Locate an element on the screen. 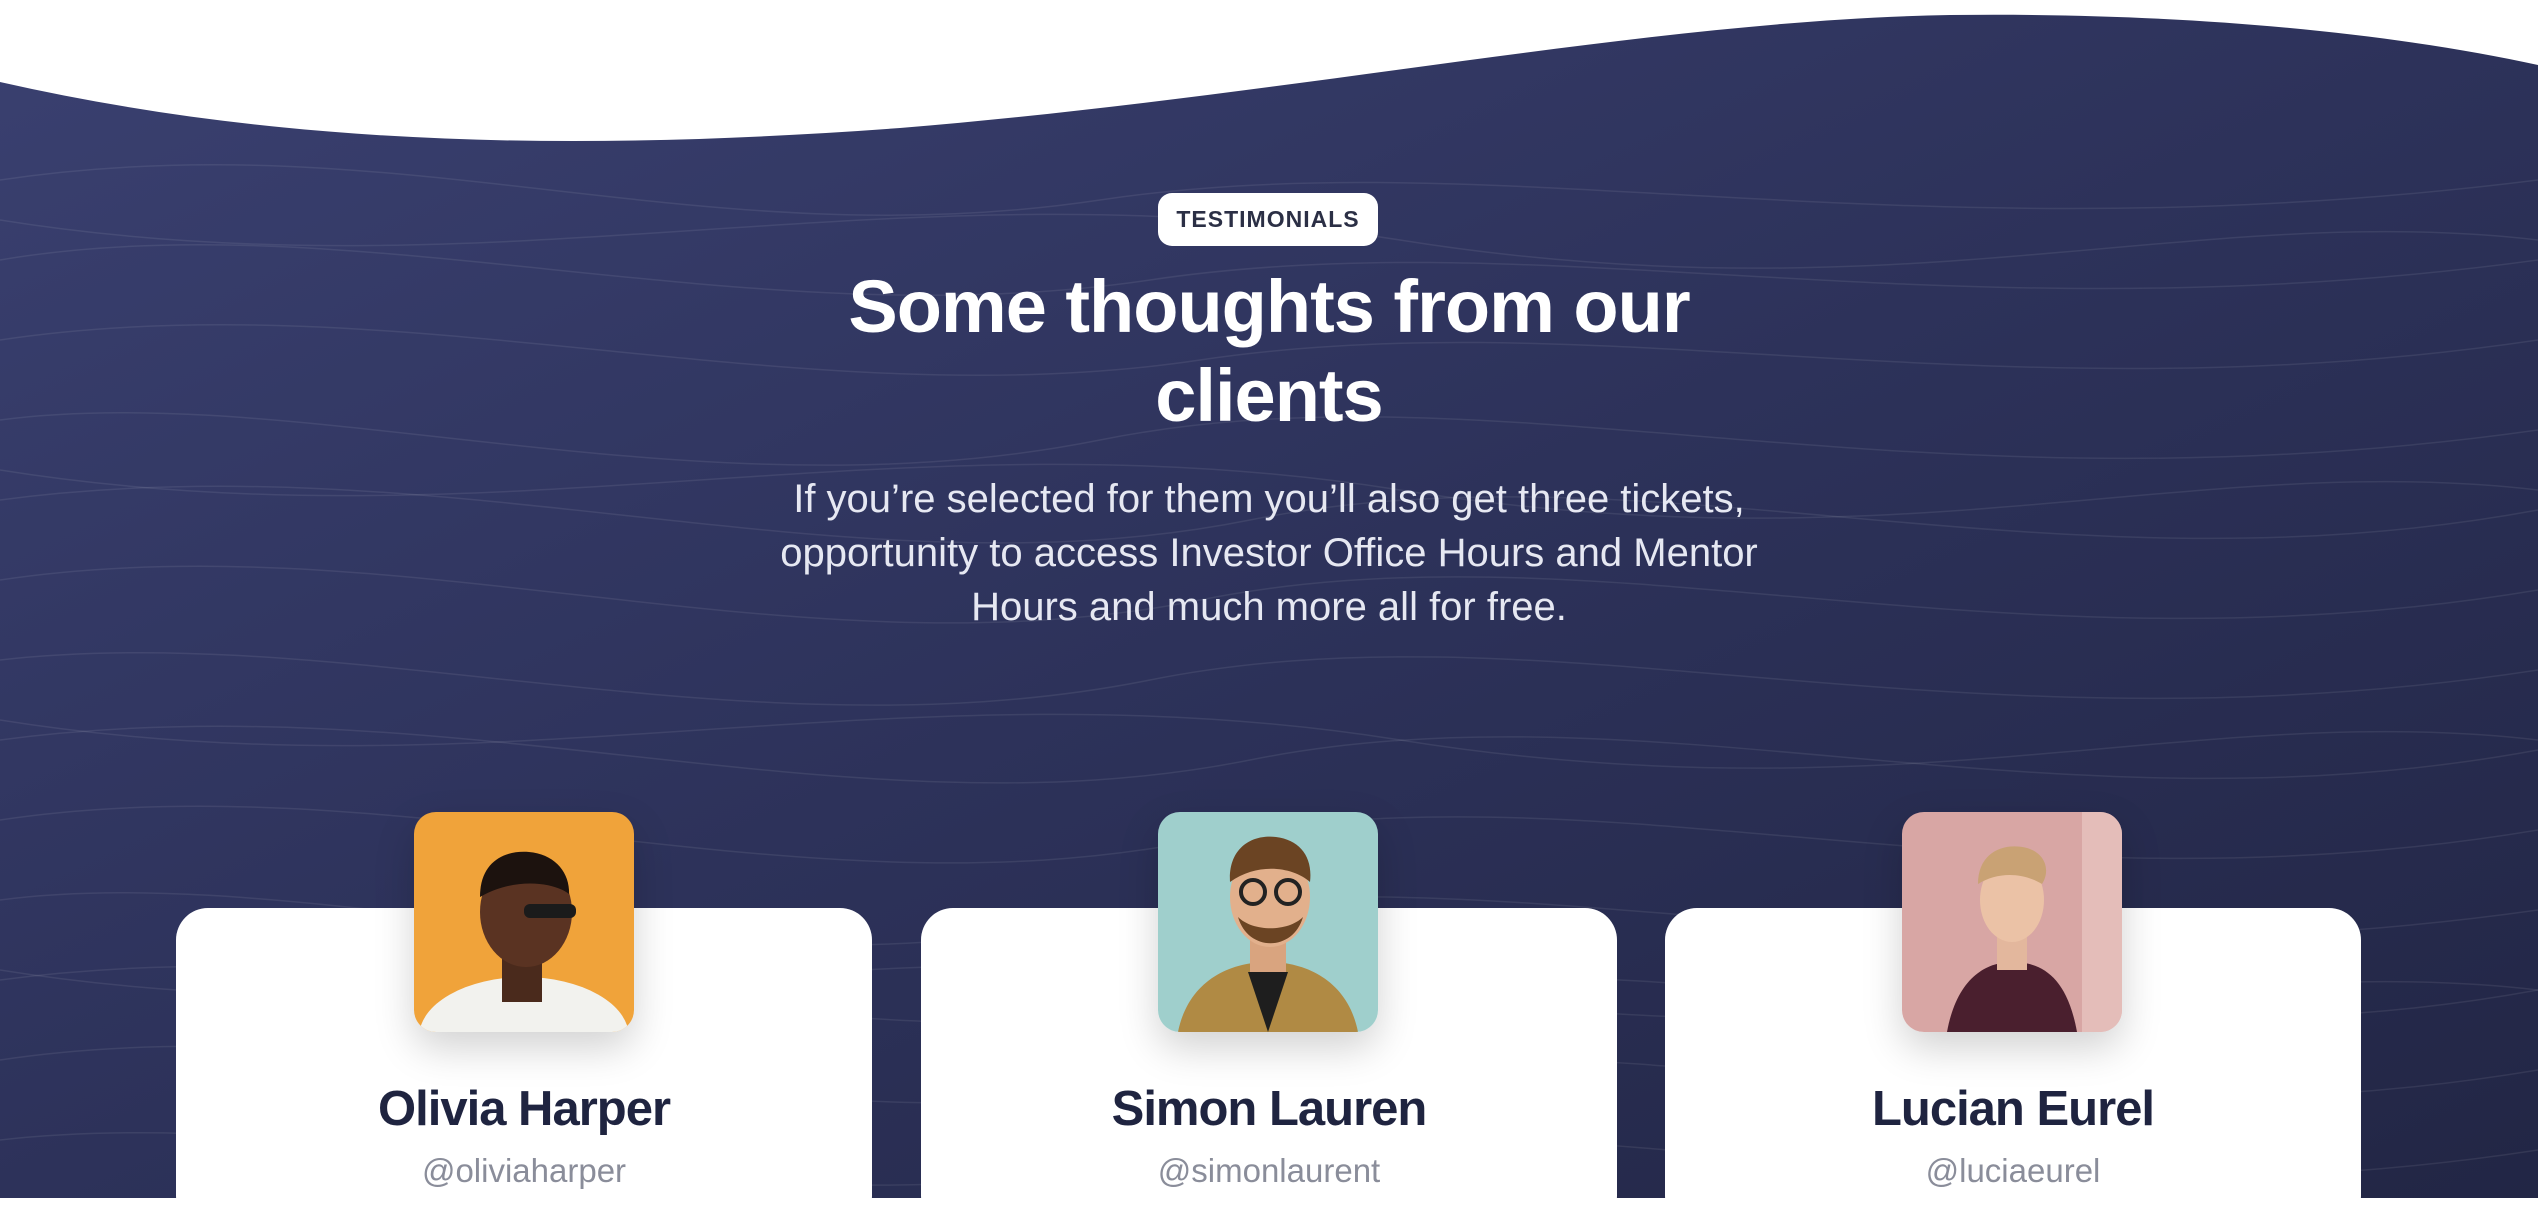 This screenshot has width=2538, height=1228. client-name: Simon Lauren is located at coordinates (1269, 1109).